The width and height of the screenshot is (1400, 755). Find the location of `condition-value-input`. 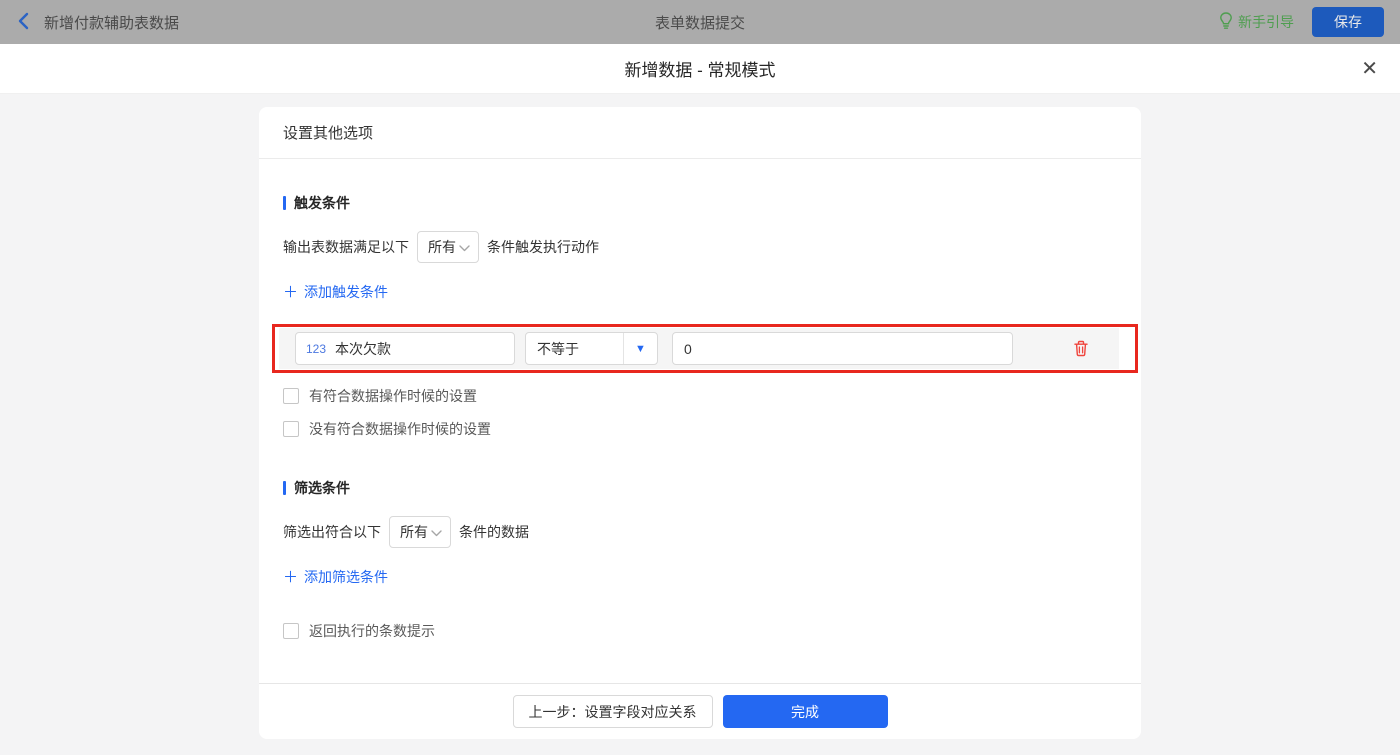

condition-value-input is located at coordinates (842, 348).